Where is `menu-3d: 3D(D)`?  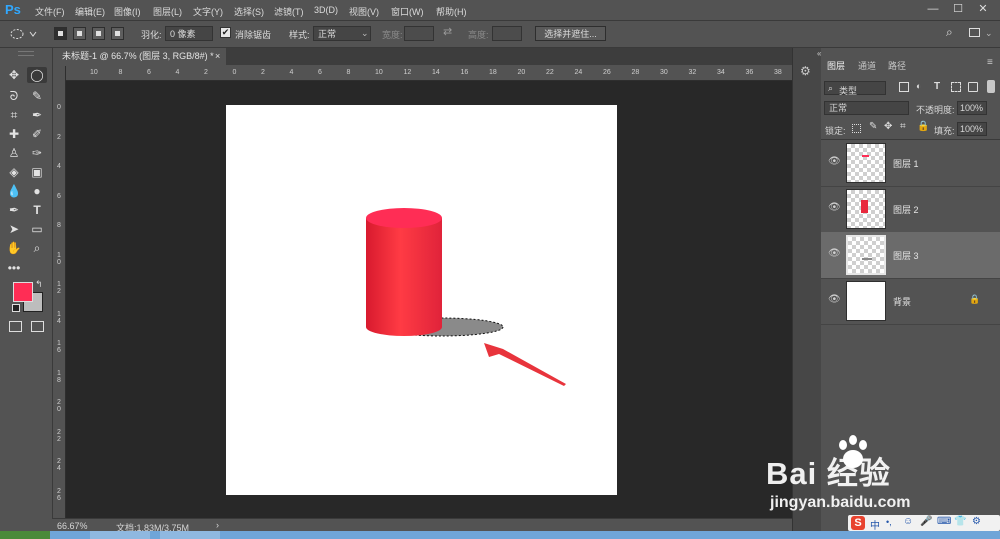
menu-3d: 3D(D) is located at coordinates (326, 10).